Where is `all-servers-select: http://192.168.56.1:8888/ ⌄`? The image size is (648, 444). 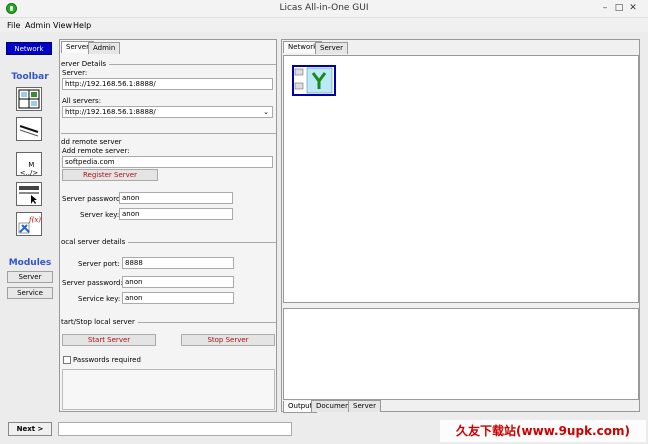 all-servers-select: http://192.168.56.1:8888/ ⌄ is located at coordinates (167, 112).